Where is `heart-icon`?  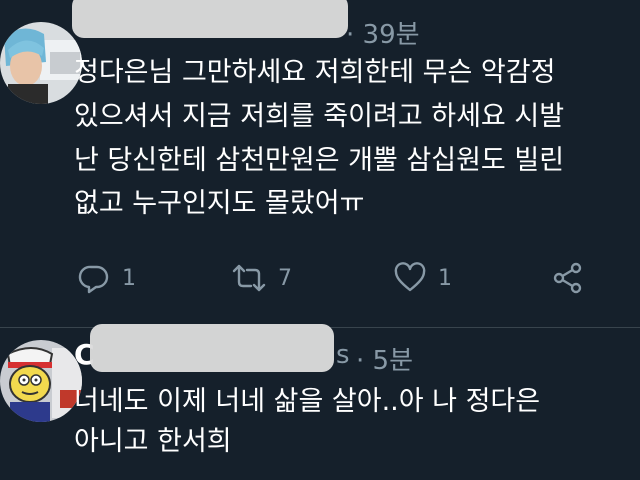
heart-icon is located at coordinates (410, 277).